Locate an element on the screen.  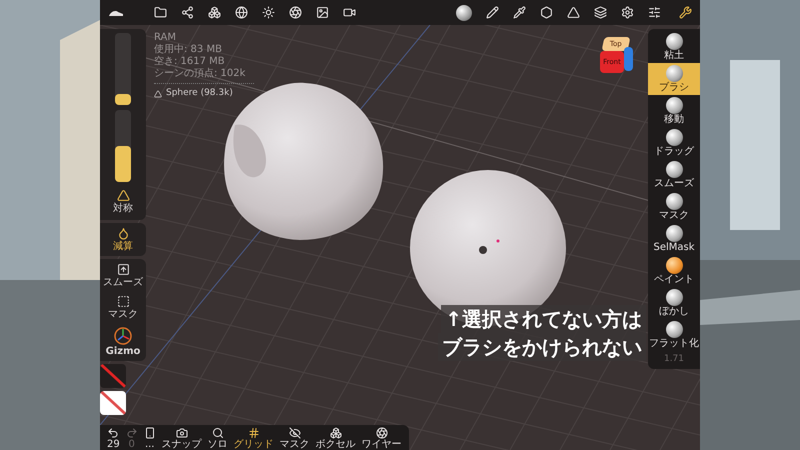
tool-button: ペイント is located at coordinates (674, 271).